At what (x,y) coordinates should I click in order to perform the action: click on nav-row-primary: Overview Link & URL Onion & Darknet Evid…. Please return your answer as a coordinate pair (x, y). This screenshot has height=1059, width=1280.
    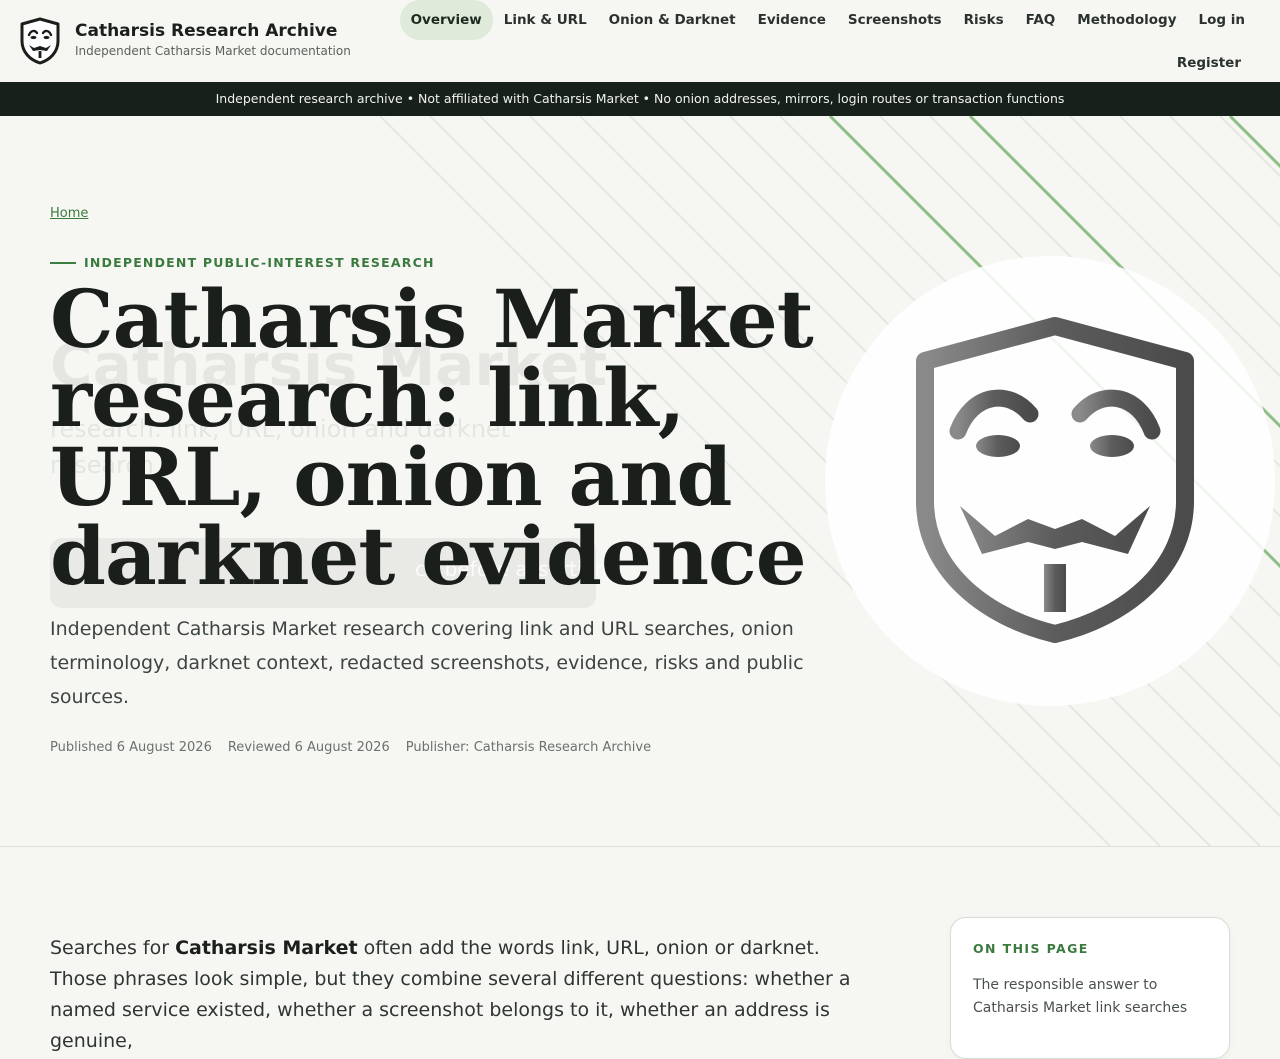
    Looking at the image, I should click on (827, 20).